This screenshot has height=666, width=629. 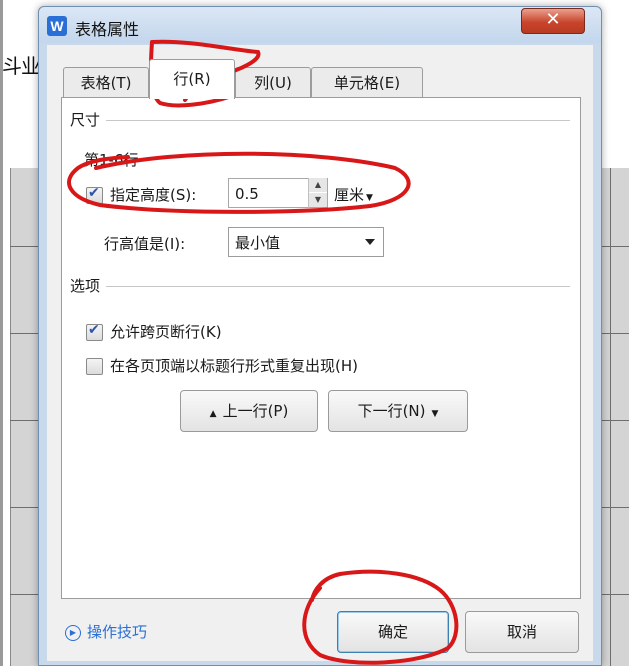 What do you see at coordinates (1, 333) in the screenshot?
I see `doc-page-edge` at bounding box center [1, 333].